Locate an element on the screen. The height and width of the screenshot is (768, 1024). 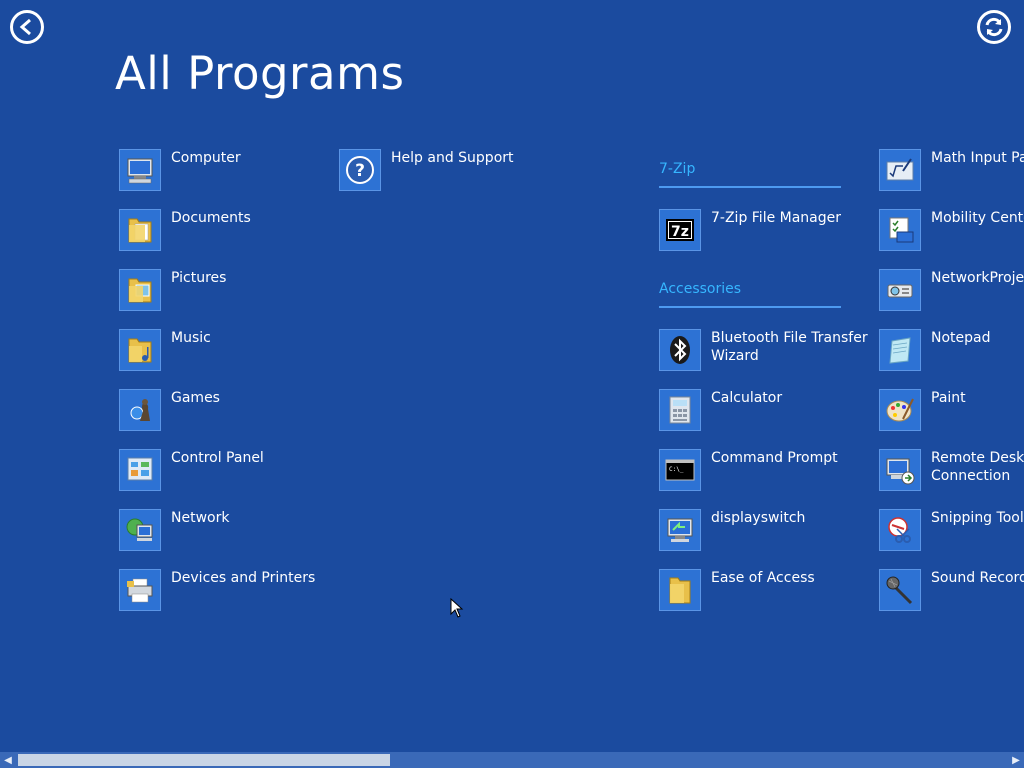
tile-calculator: Calculator is located at coordinates (764, 411).